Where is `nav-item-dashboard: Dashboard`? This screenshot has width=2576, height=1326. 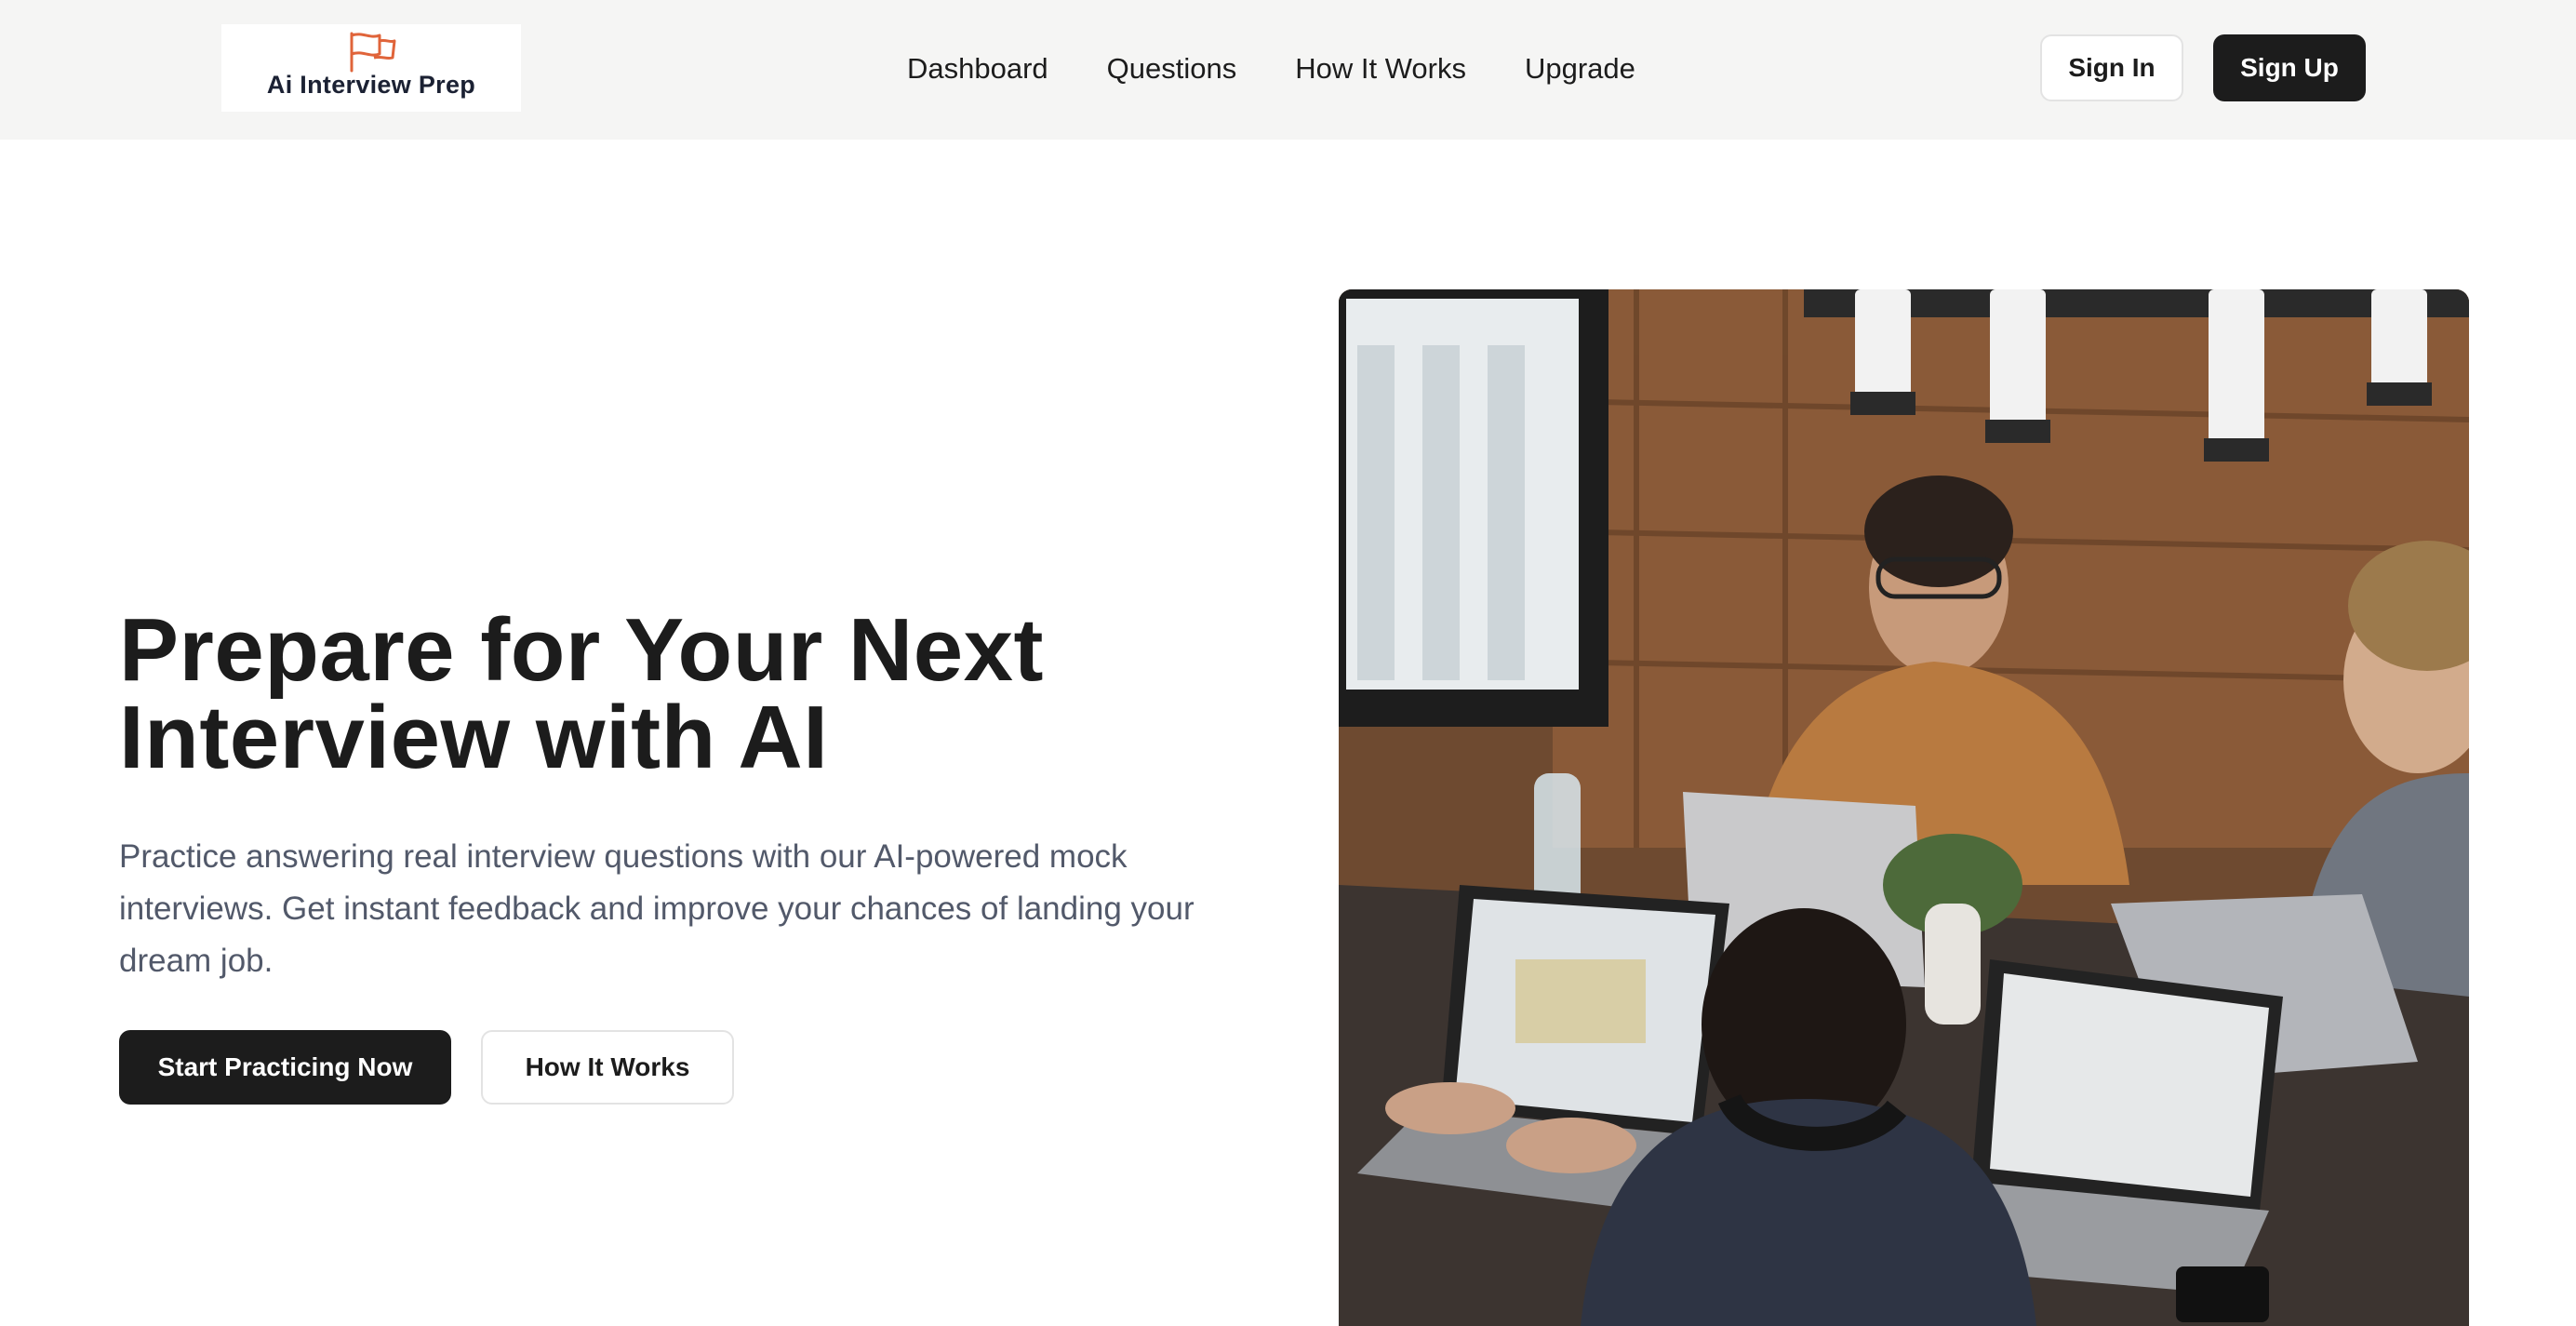 nav-item-dashboard: Dashboard is located at coordinates (977, 69).